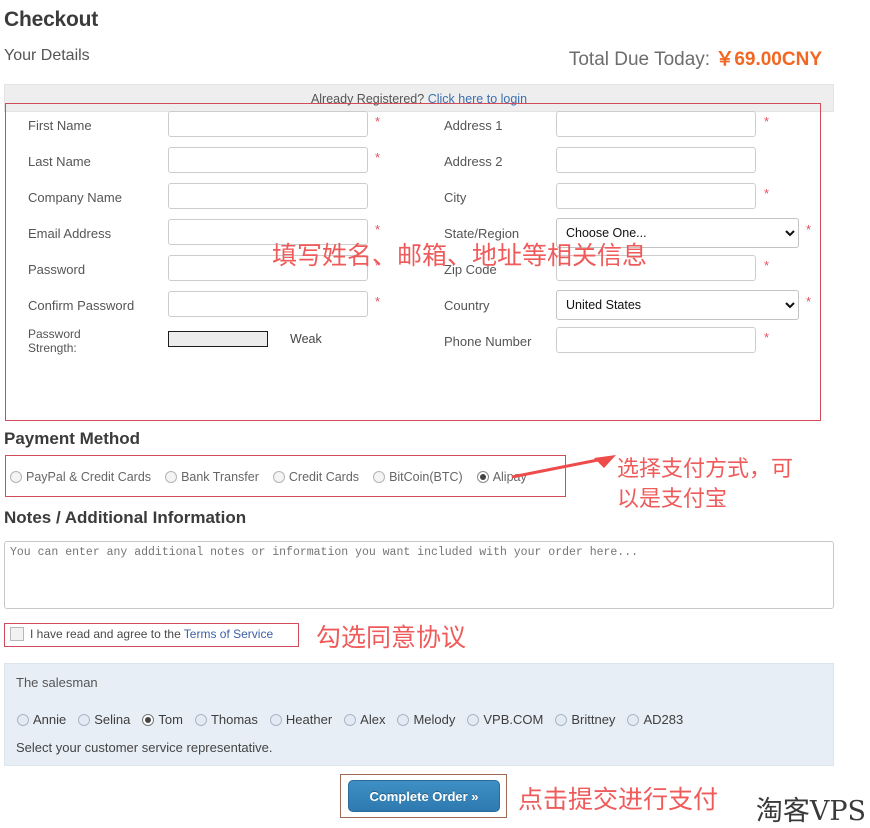 This screenshot has height=828, width=870. I want to click on country-select: United States, so click(677, 305).